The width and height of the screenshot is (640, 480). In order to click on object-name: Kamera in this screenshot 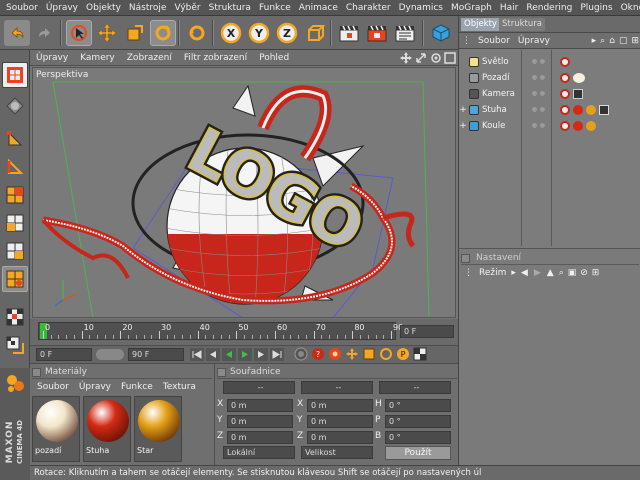, I will do `click(504, 94)`.